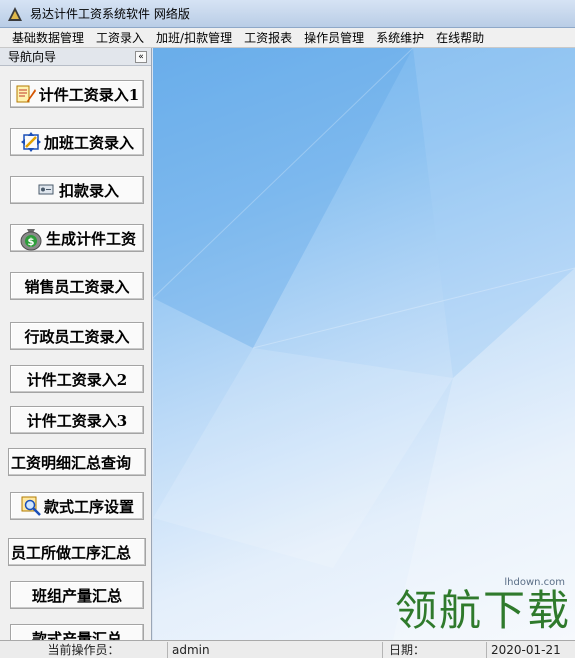 This screenshot has width=575, height=658. I want to click on date-value: 2020-01-21, so click(526, 650).